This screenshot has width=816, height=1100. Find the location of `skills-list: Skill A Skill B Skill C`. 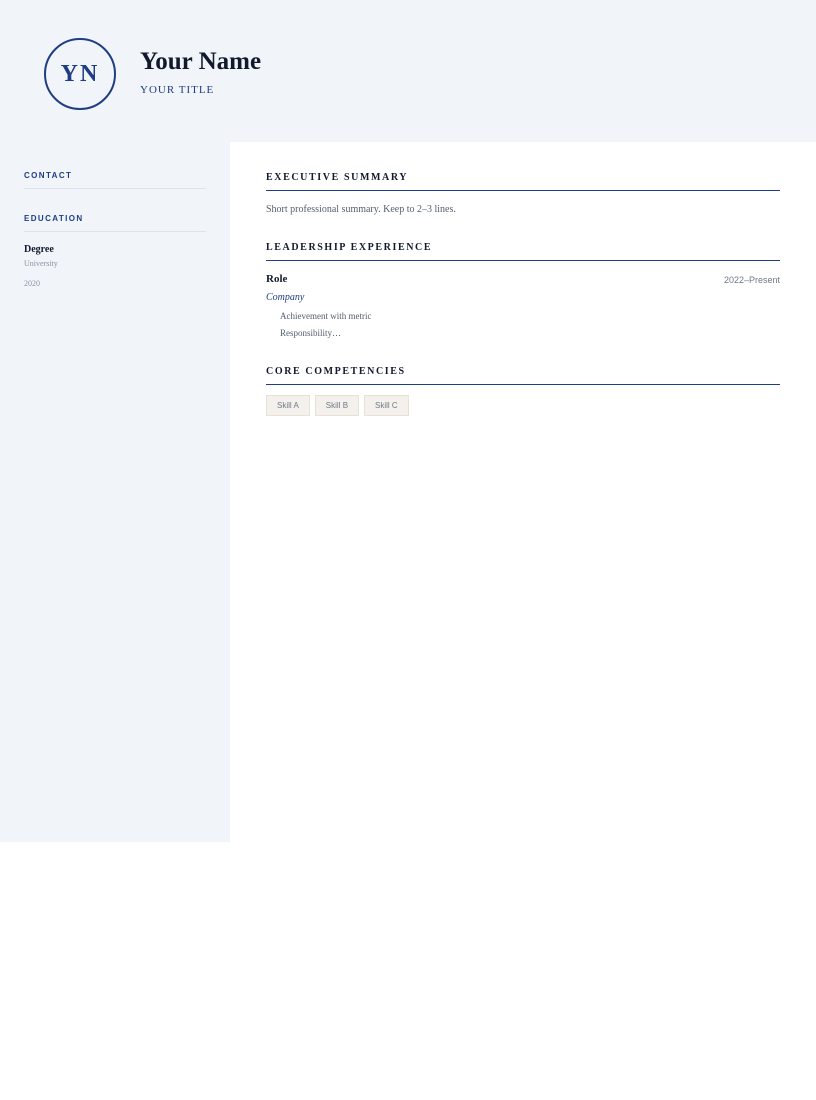

skills-list: Skill A Skill B Skill C is located at coordinates (337, 405).